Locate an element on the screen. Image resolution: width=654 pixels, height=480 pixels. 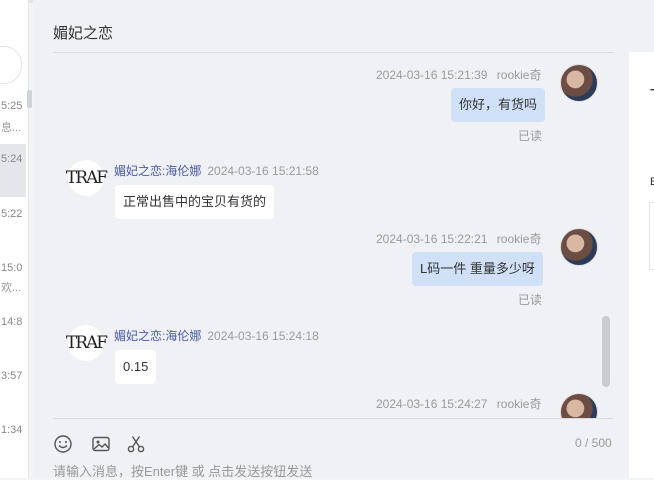
conversation-item: 1:34 is located at coordinates (13, 430).